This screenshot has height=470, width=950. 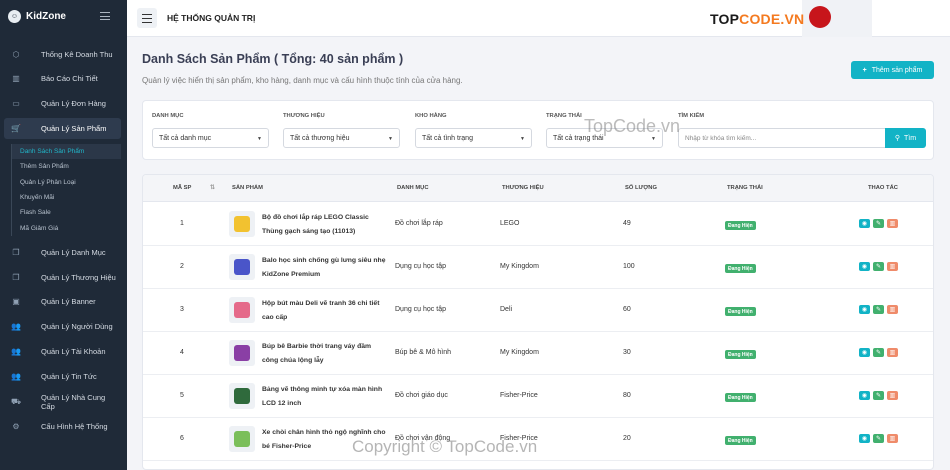 I want to click on category-select: Tất cả danh mục ▼, so click(x=210, y=138).